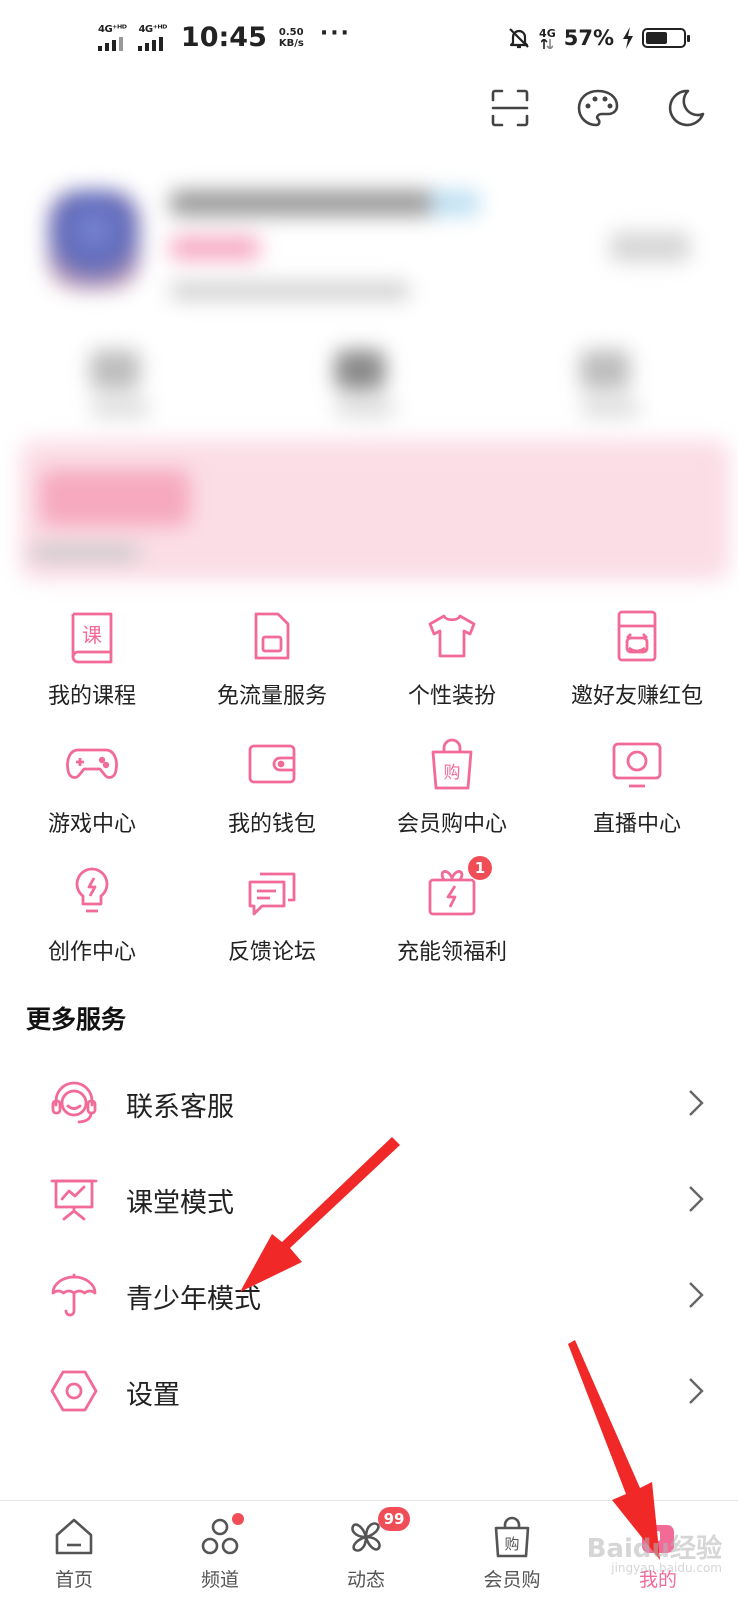 This screenshot has height=1601, width=738. I want to click on list-item-label: 课堂模式, so click(180, 1203).